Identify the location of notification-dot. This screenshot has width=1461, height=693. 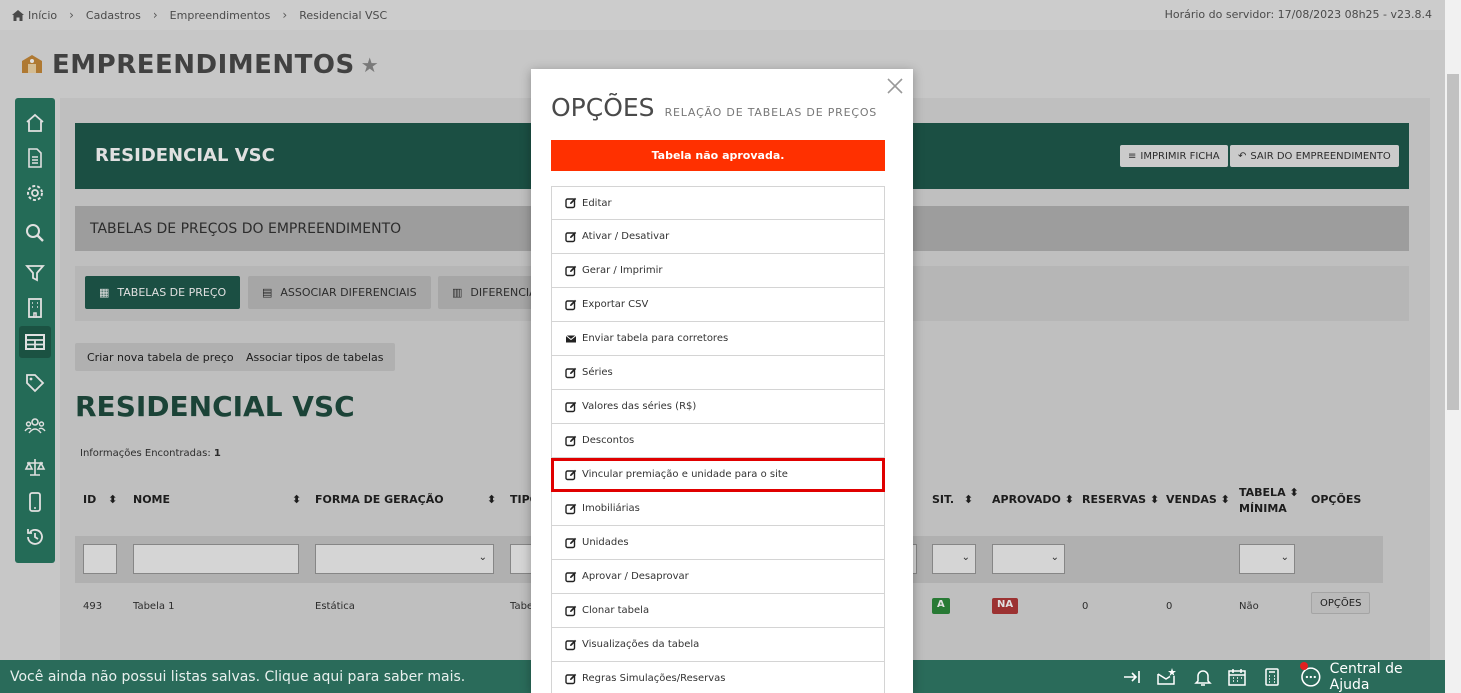
(1304, 666).